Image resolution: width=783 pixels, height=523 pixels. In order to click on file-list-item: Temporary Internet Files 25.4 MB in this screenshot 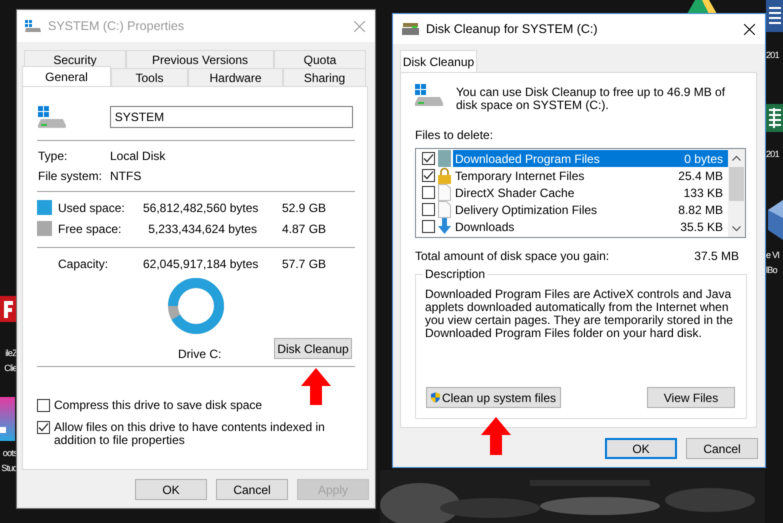, I will do `click(590, 175)`.